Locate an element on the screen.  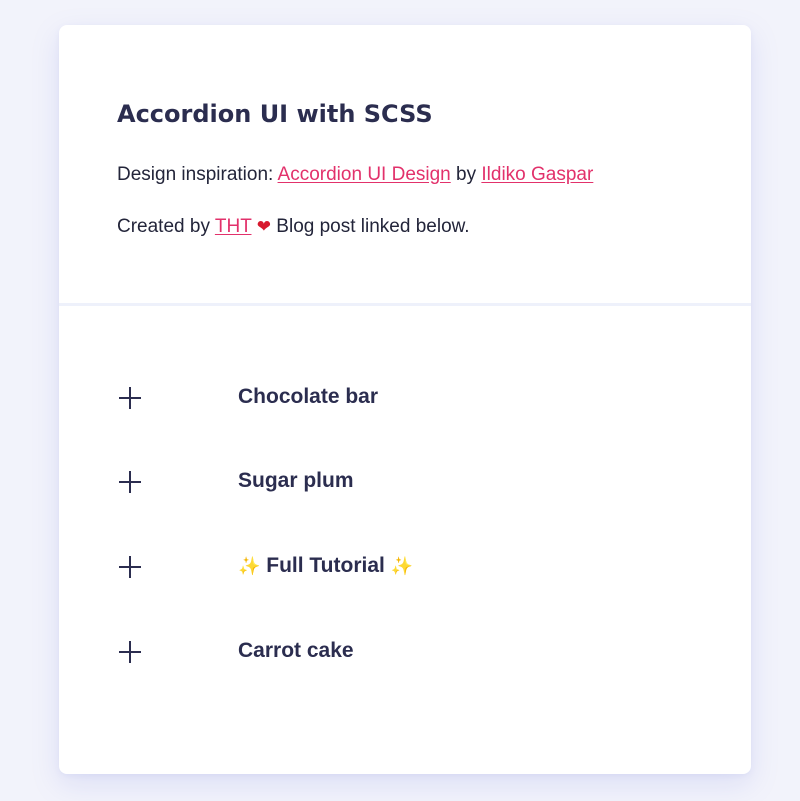
created-by-line: Created by THT ❤ Blog post linked below. is located at coordinates (293, 227).